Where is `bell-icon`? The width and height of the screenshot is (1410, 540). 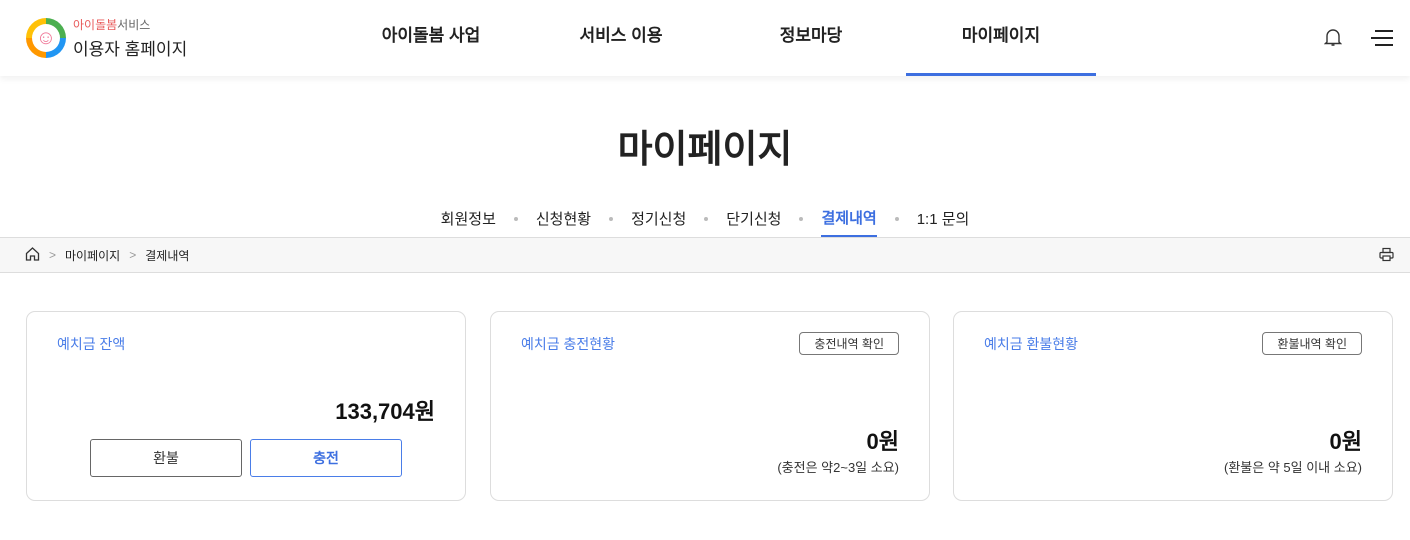
bell-icon is located at coordinates (1333, 39).